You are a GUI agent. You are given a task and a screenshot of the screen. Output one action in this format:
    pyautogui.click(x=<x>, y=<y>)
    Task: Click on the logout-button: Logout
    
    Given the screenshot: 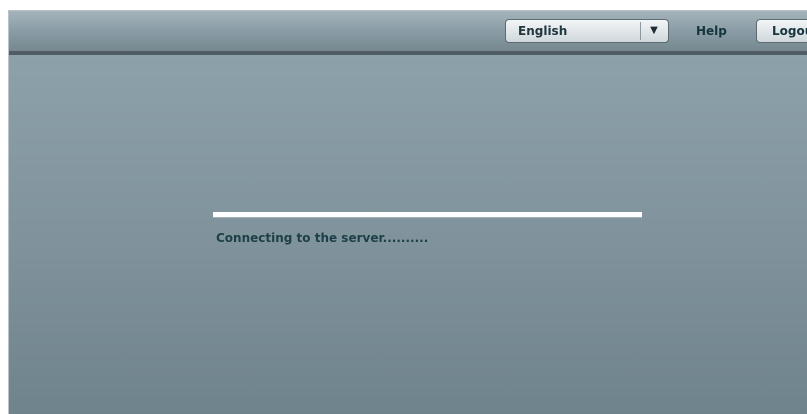 What is the action you would take?
    pyautogui.click(x=781, y=31)
    